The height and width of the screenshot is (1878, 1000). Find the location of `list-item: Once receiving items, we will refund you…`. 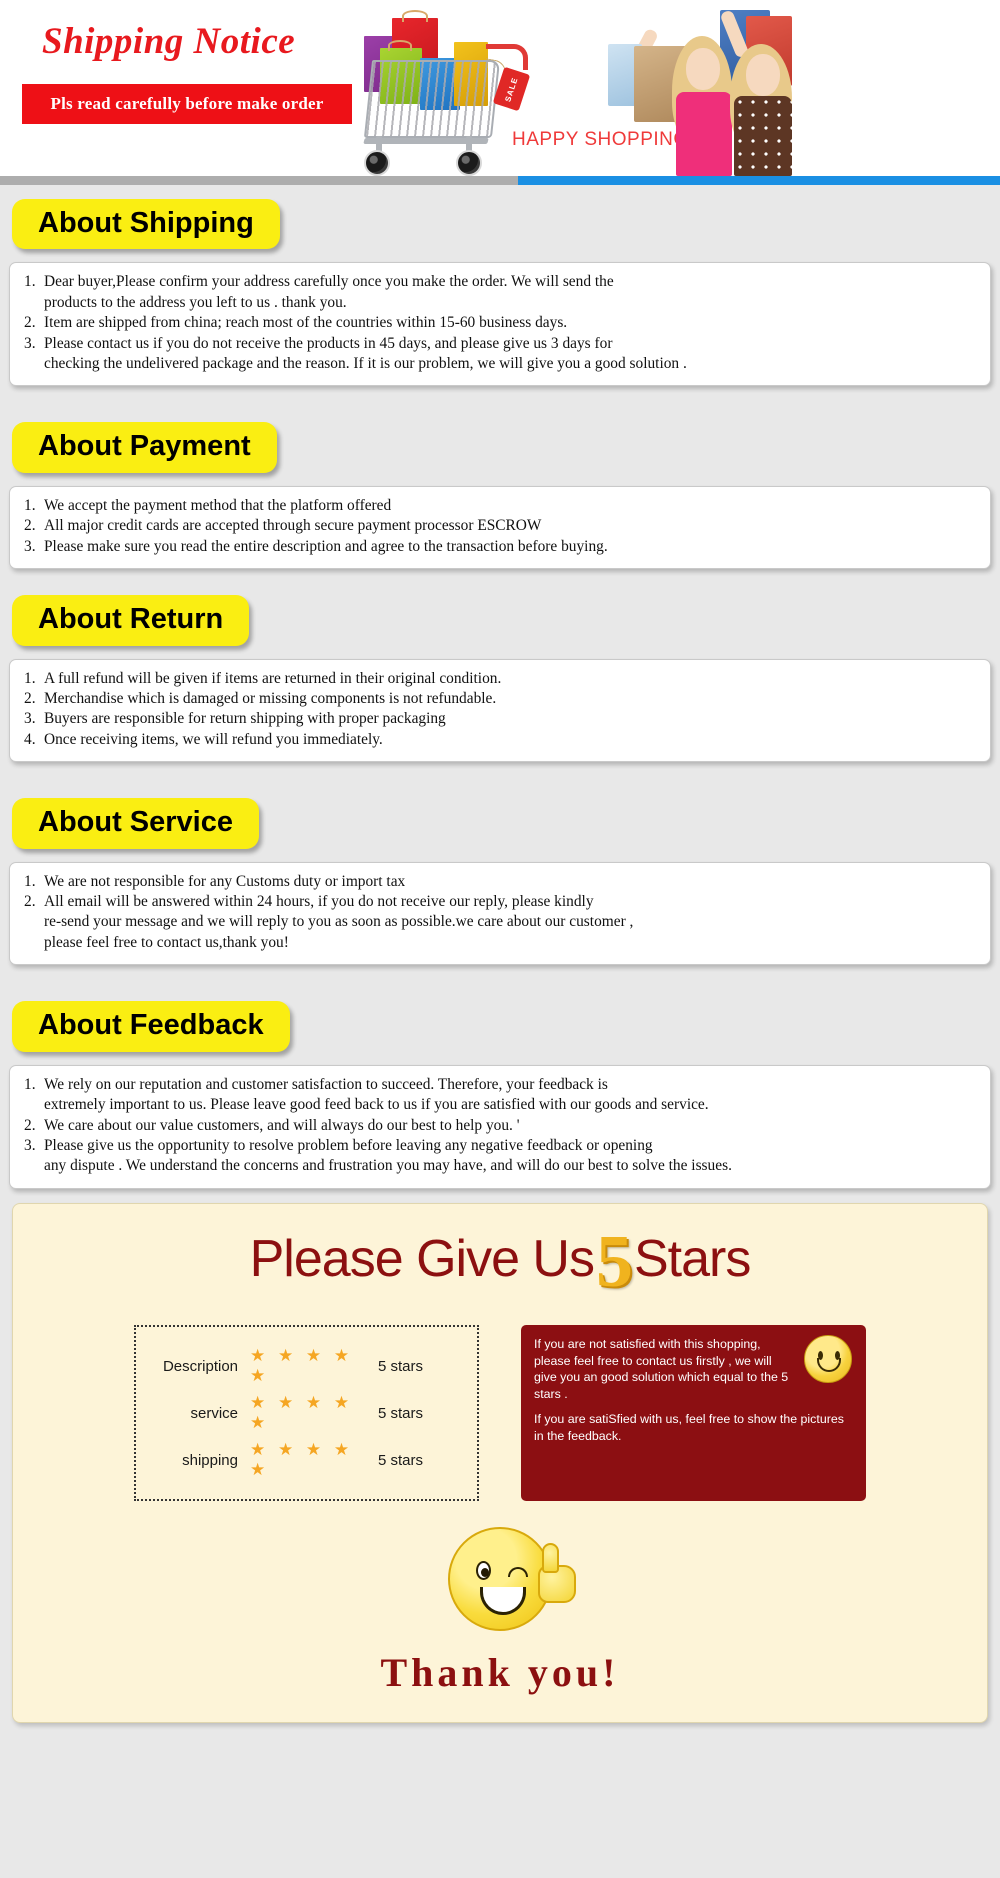

list-item: Once receiving items, we will refund you… is located at coordinates (203, 740).